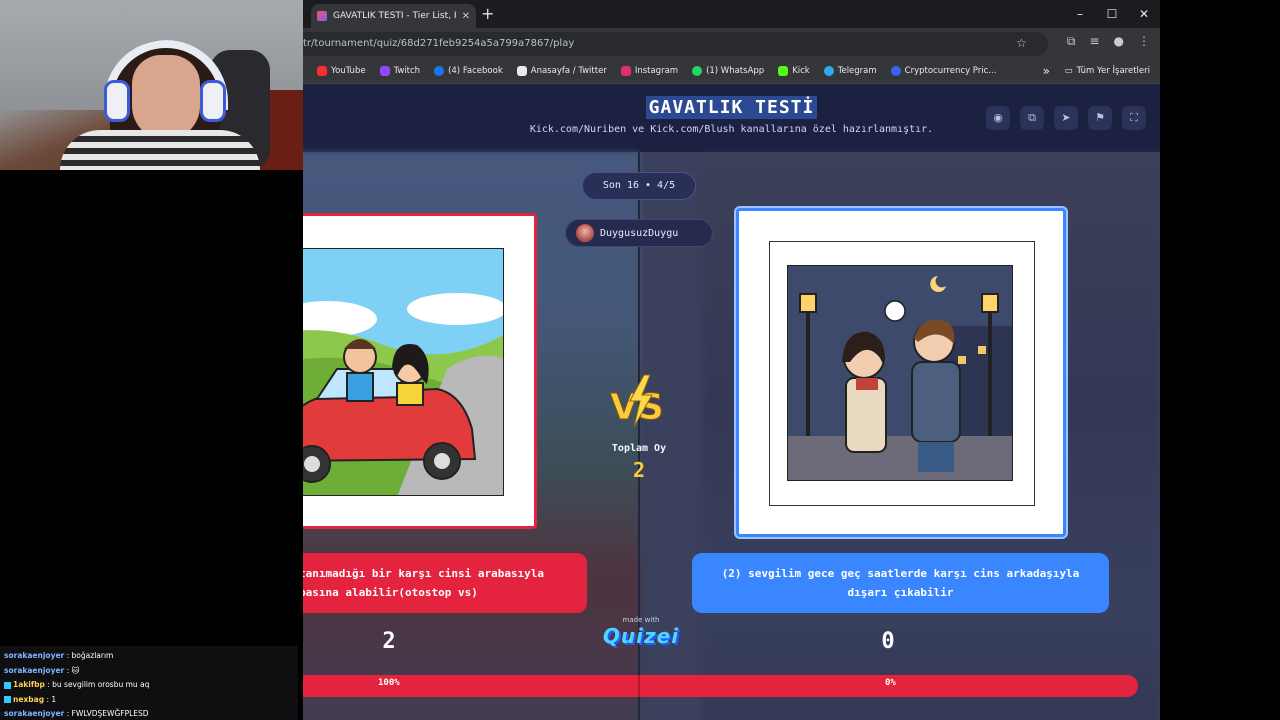  Describe the element at coordinates (149, 700) in the screenshot. I see `chat-message: nexbag : 1` at that location.